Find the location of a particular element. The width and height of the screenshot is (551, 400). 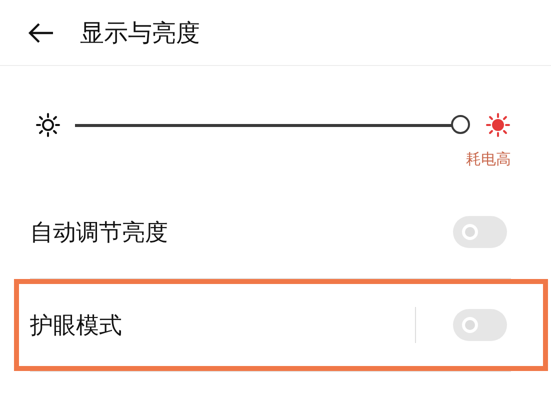

back-icon is located at coordinates (41, 32).